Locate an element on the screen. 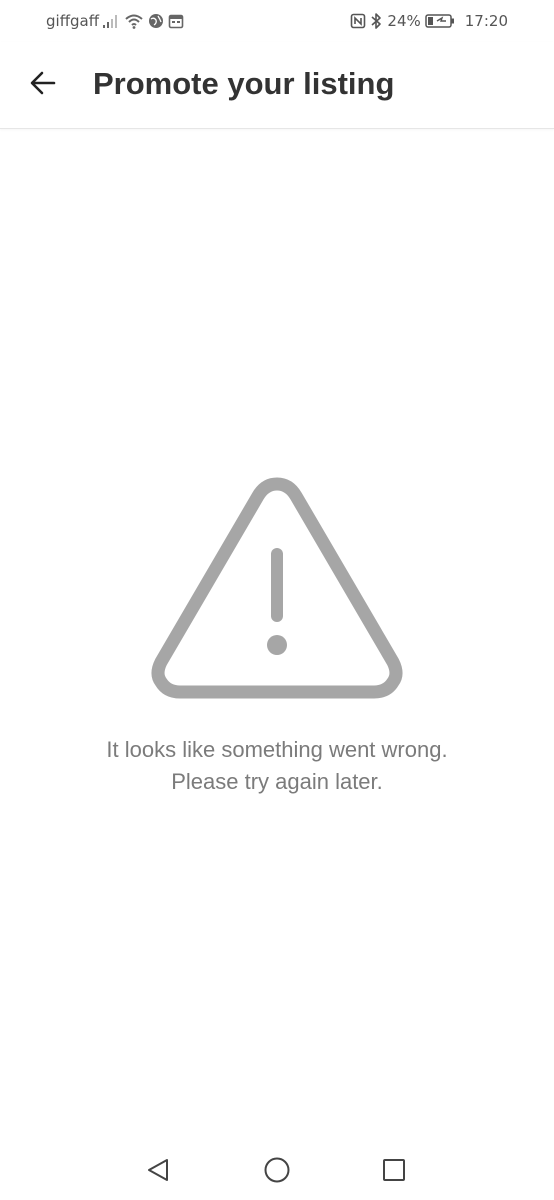 The image size is (554, 1200). error-message-line-2: Please try again later. is located at coordinates (277, 781).